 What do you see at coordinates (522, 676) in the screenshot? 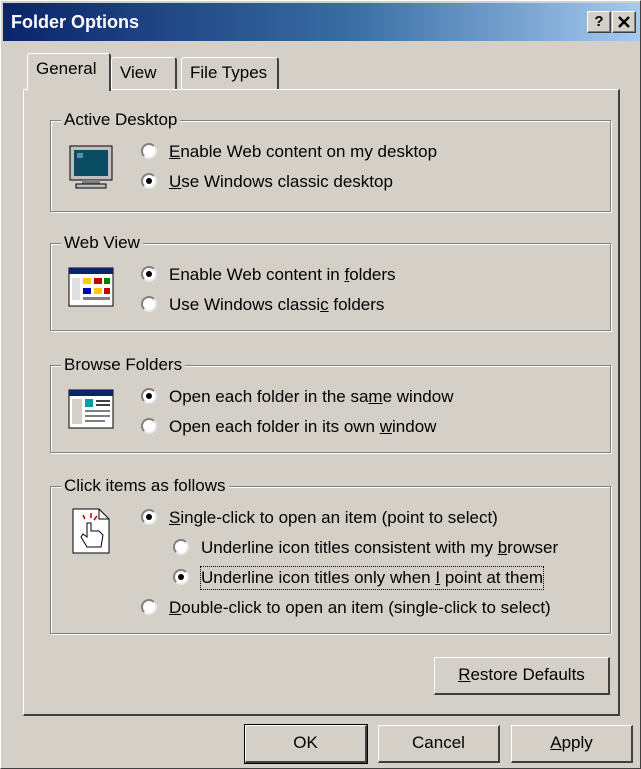
I see `restore-defaults-button: Restore Defaults` at bounding box center [522, 676].